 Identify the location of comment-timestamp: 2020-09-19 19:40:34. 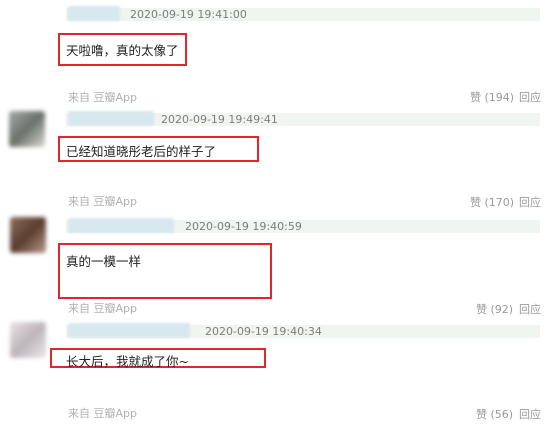
(263, 331).